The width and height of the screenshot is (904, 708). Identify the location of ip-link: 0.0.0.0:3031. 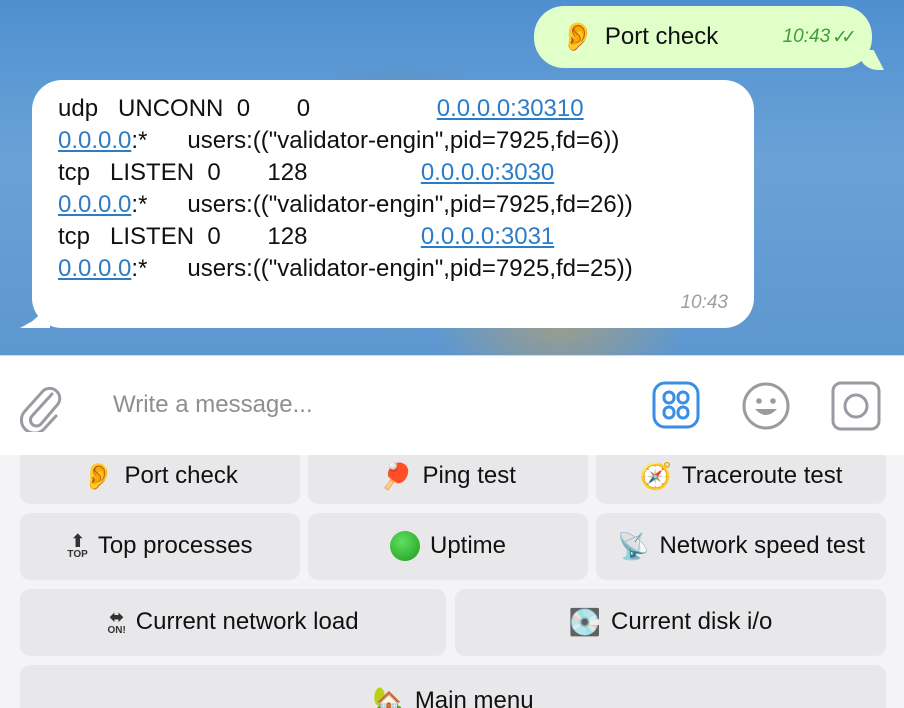
(487, 236).